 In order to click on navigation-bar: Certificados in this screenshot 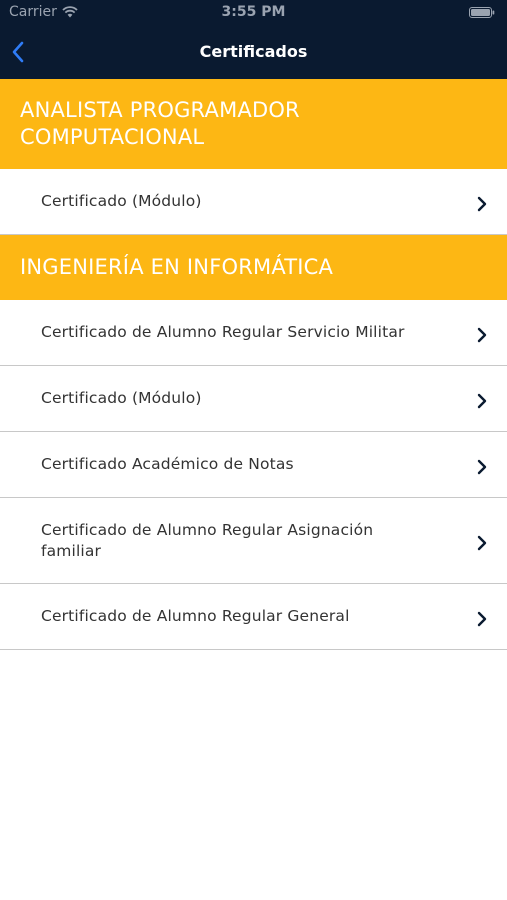, I will do `click(253, 52)`.